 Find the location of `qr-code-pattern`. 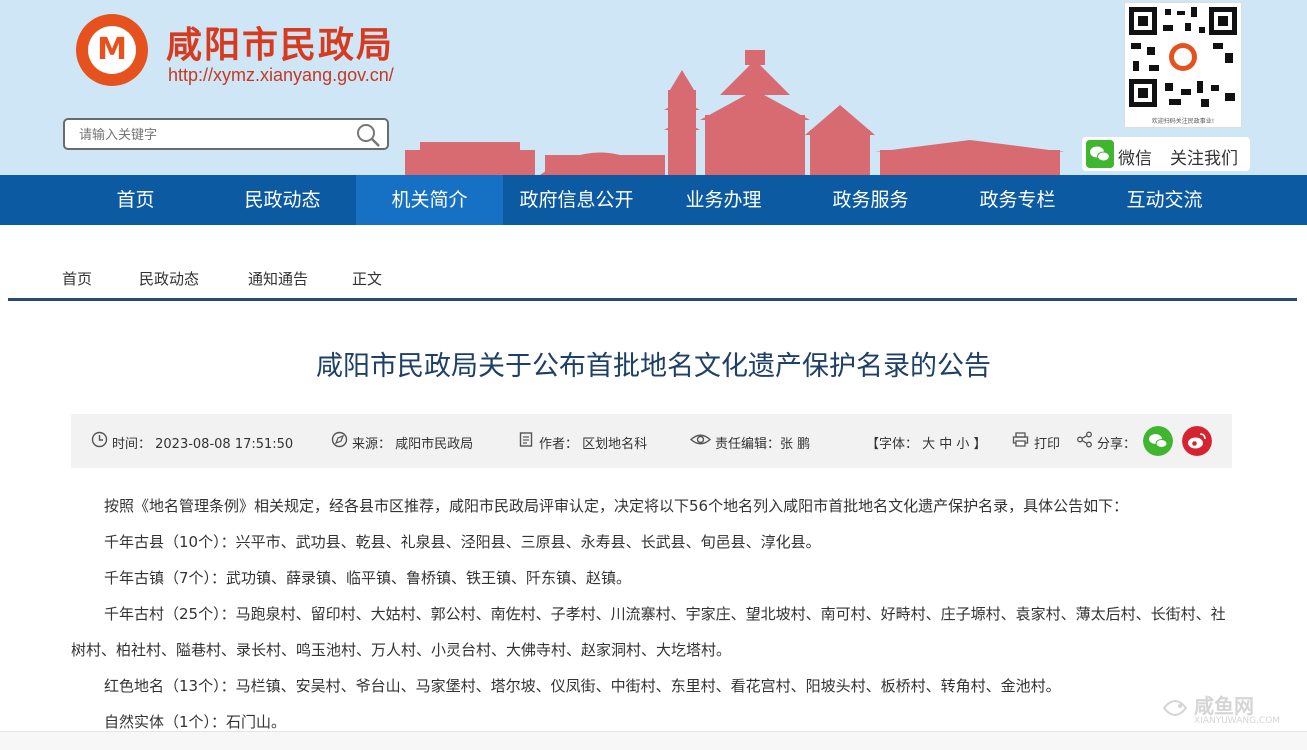

qr-code-pattern is located at coordinates (1183, 57).